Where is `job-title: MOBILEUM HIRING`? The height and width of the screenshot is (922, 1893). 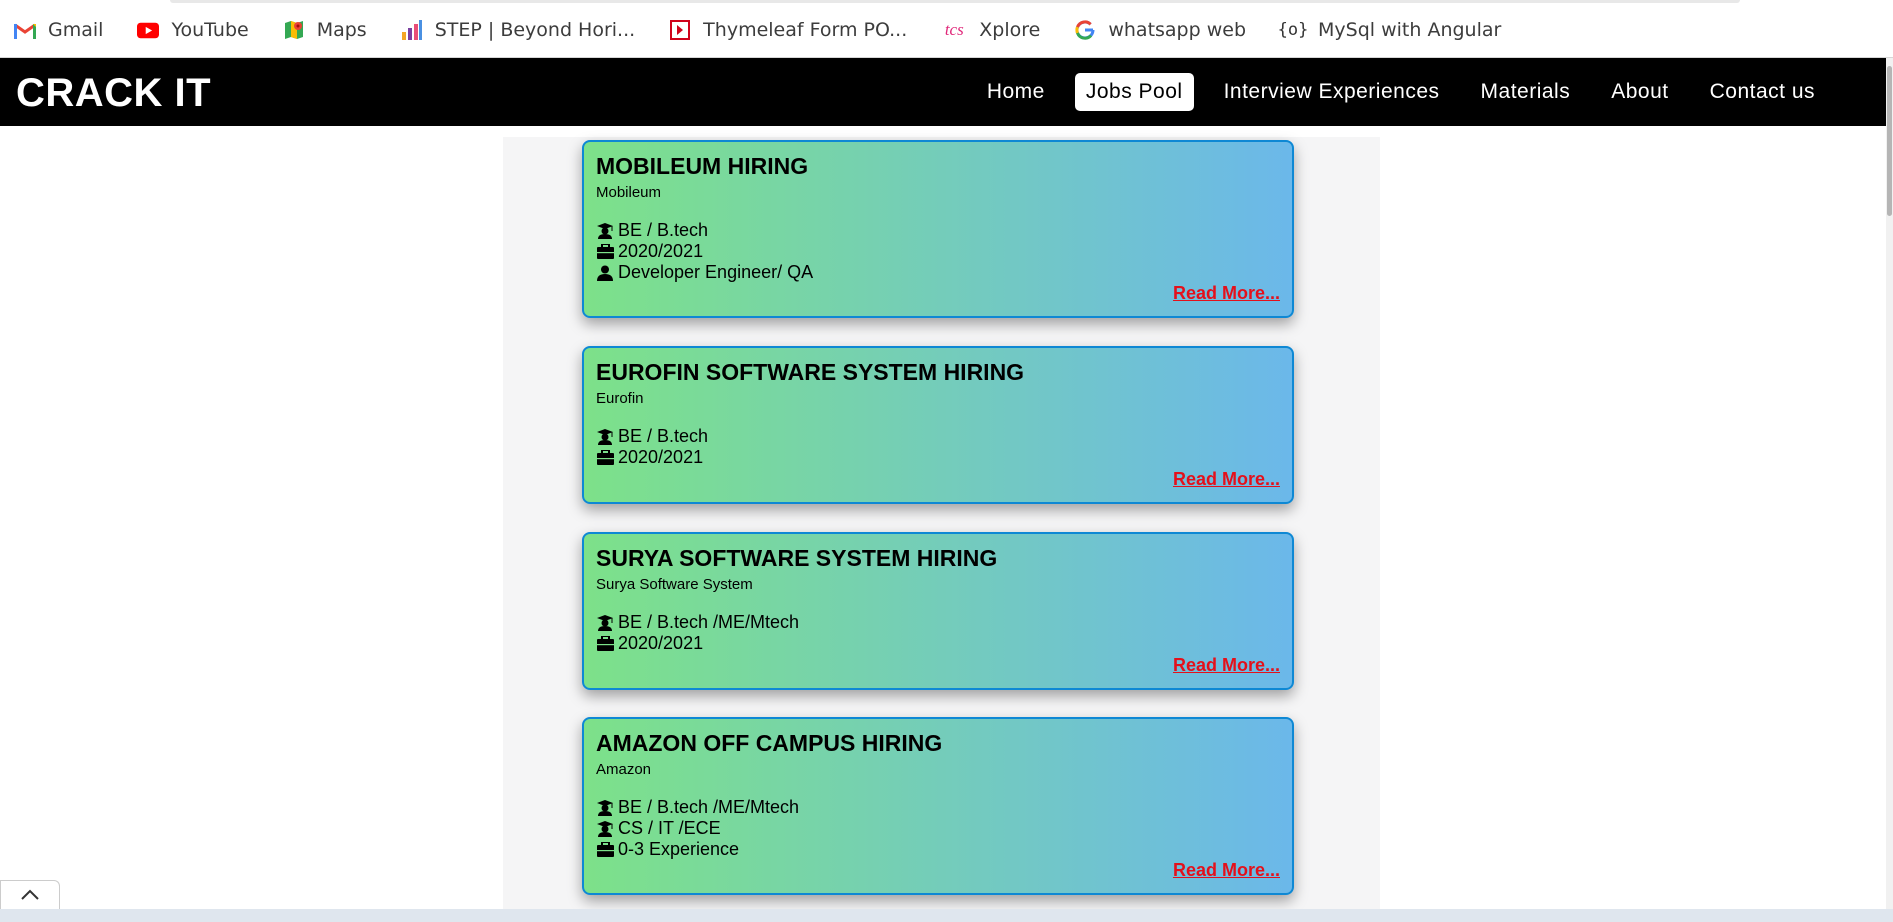 job-title: MOBILEUM HIRING is located at coordinates (702, 166).